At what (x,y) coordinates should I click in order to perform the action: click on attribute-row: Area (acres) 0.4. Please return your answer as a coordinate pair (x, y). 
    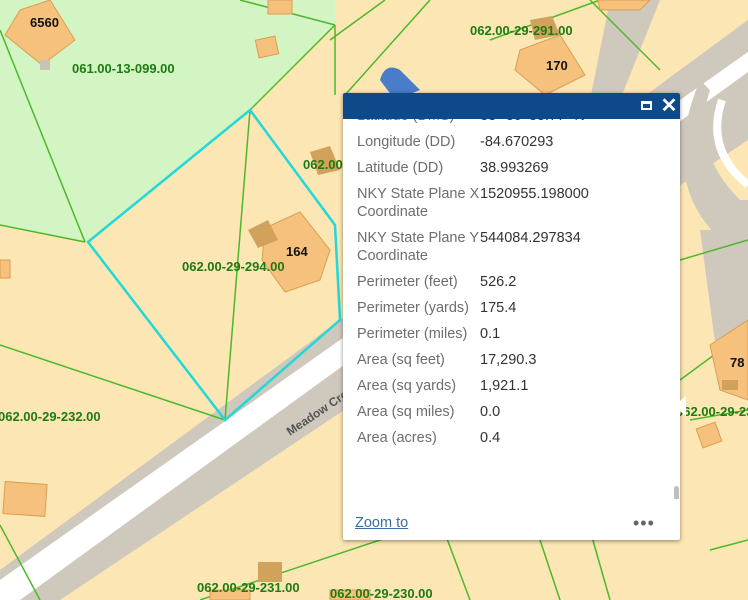
    Looking at the image, I should click on (512, 442).